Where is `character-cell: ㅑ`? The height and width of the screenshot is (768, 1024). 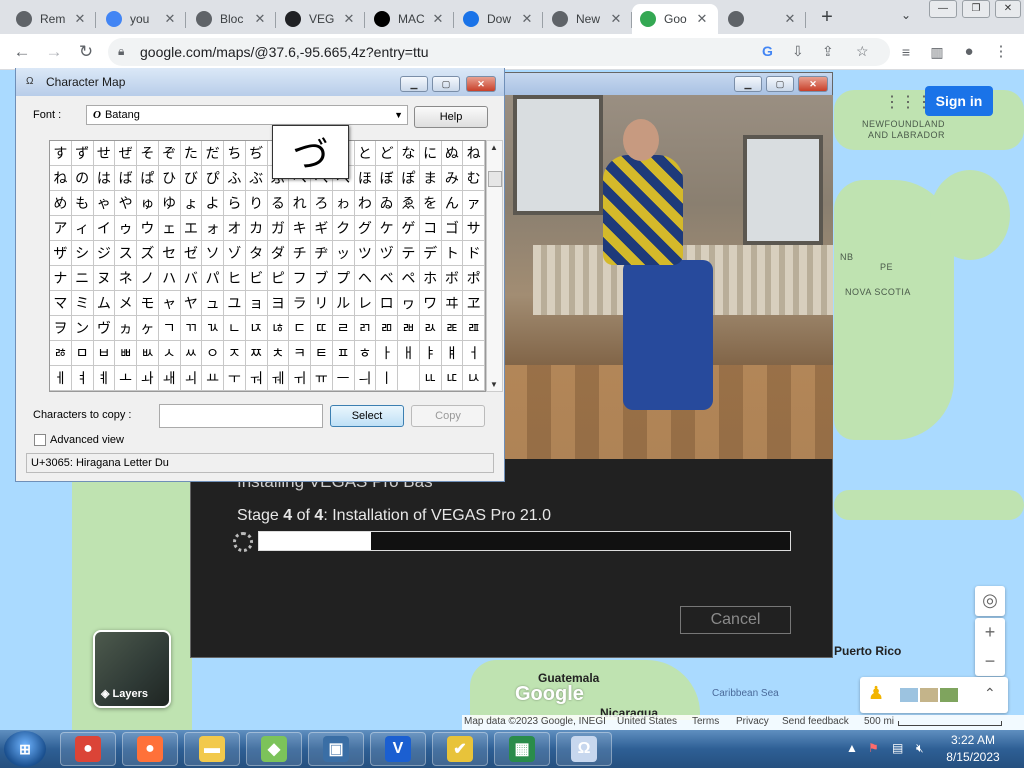 character-cell: ㅑ is located at coordinates (430, 353).